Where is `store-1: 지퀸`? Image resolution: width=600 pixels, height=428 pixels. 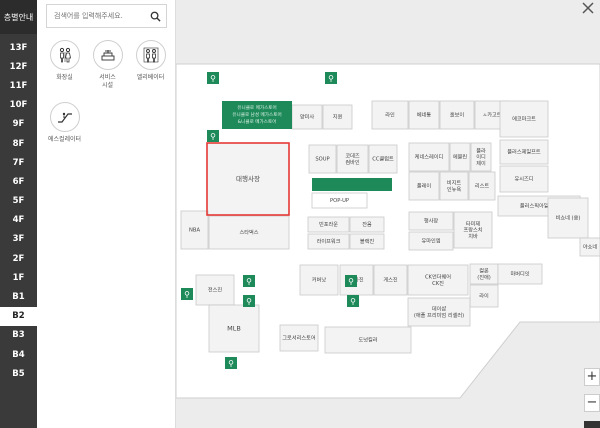
store-1: 지퀸 is located at coordinates (337, 117).